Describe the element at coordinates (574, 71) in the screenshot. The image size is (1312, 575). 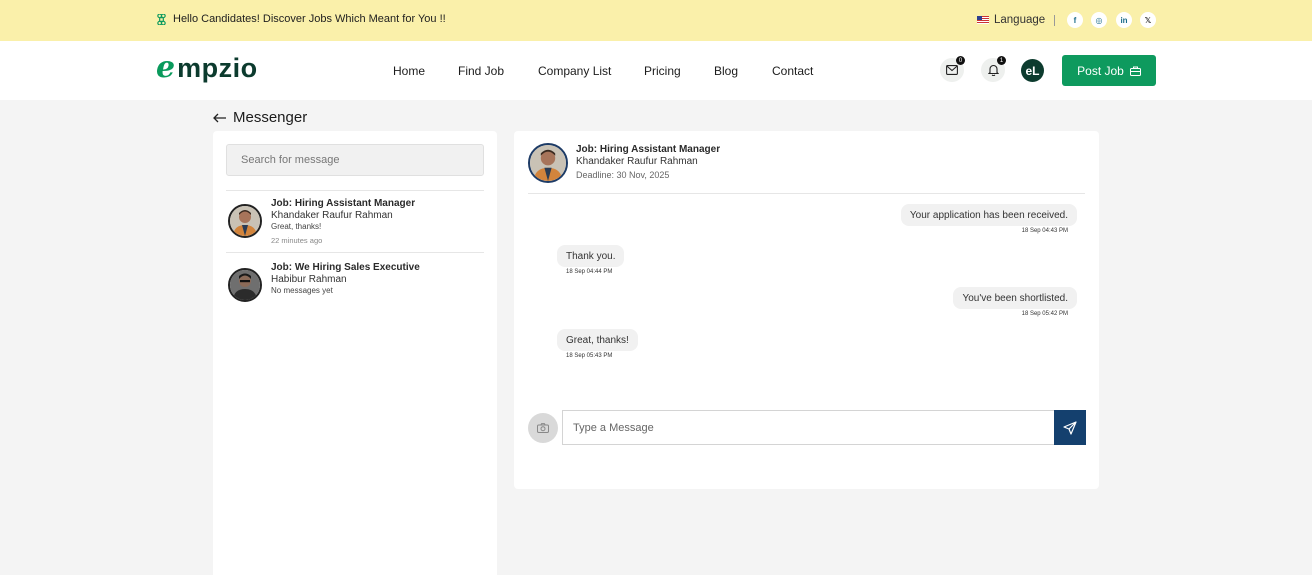
I see `nav-company-list: Company List` at that location.